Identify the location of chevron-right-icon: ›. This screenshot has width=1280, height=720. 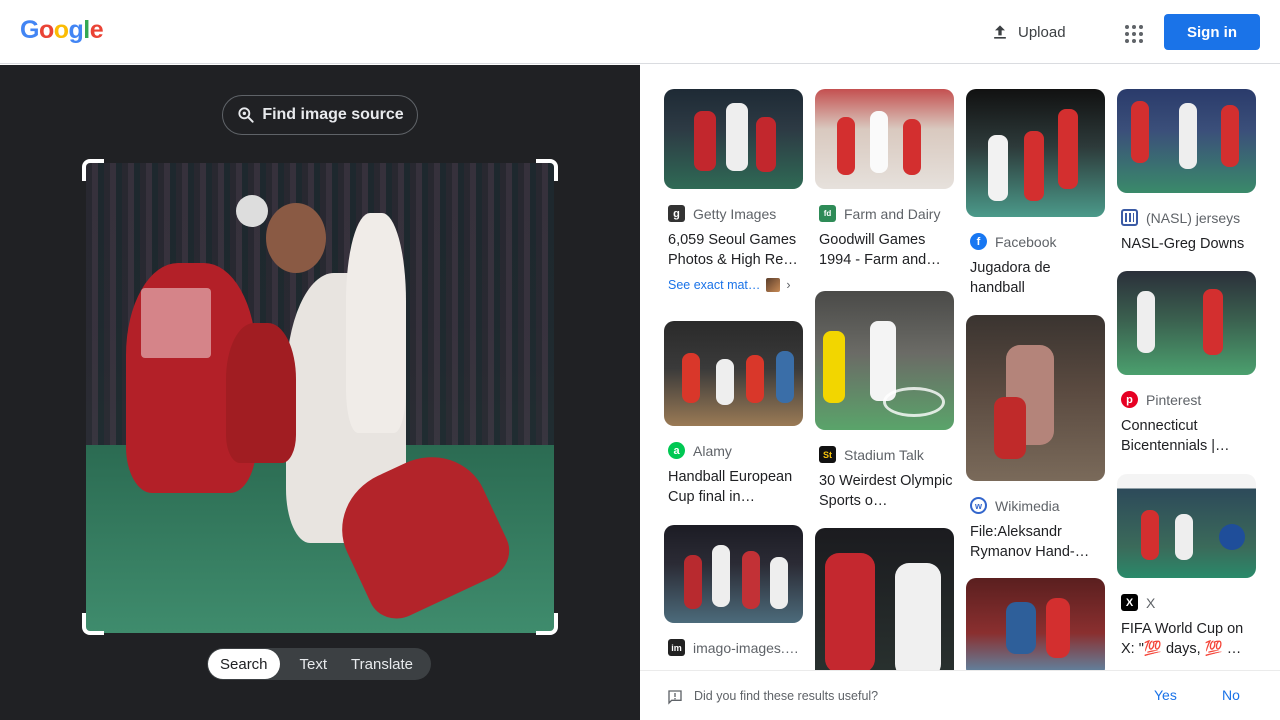
(788, 285).